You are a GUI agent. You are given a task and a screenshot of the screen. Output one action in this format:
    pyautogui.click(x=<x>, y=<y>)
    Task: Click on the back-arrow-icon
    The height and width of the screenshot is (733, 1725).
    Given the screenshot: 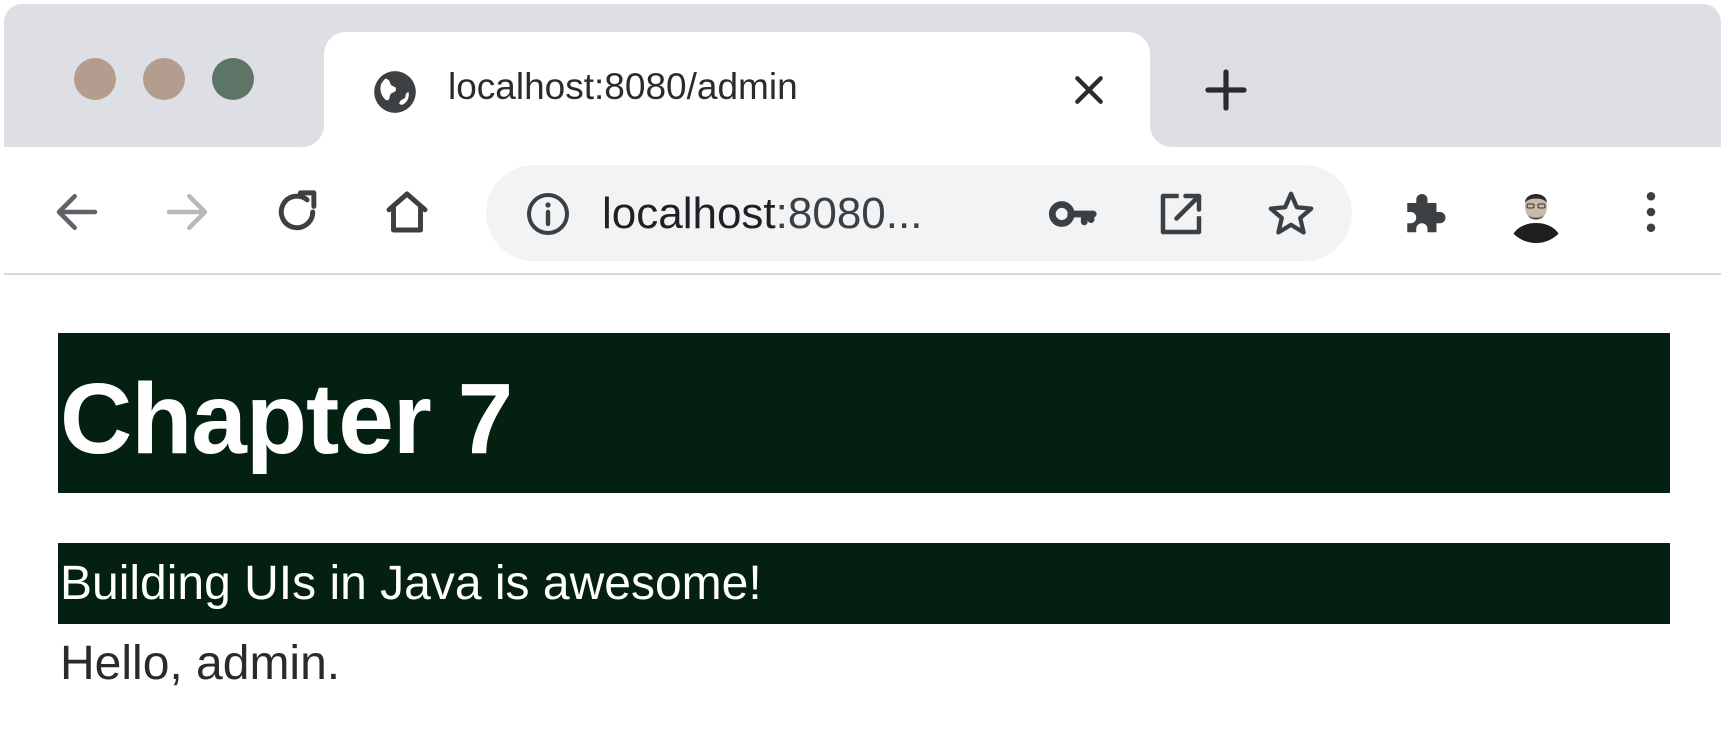 What is the action you would take?
    pyautogui.click(x=77, y=212)
    